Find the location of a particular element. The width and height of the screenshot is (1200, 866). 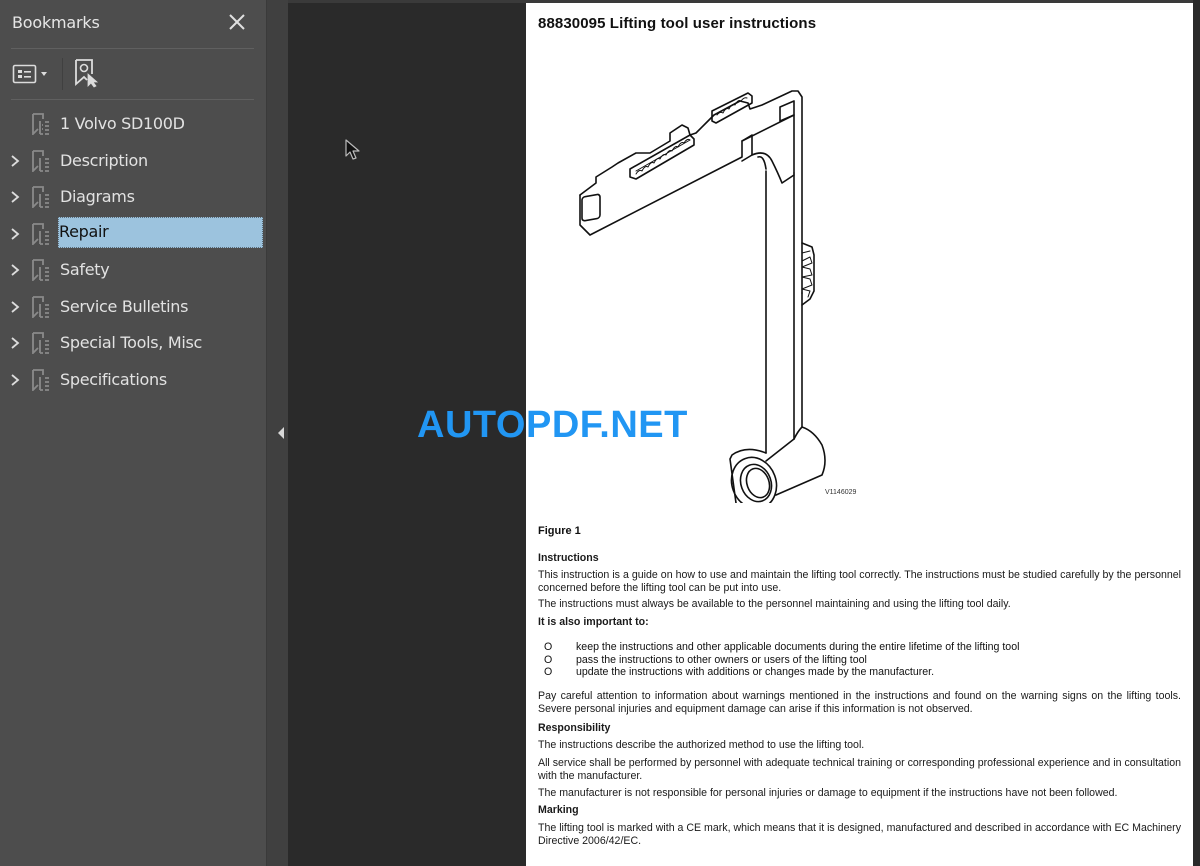

canvas-right-edge is located at coordinates (1196, 433).